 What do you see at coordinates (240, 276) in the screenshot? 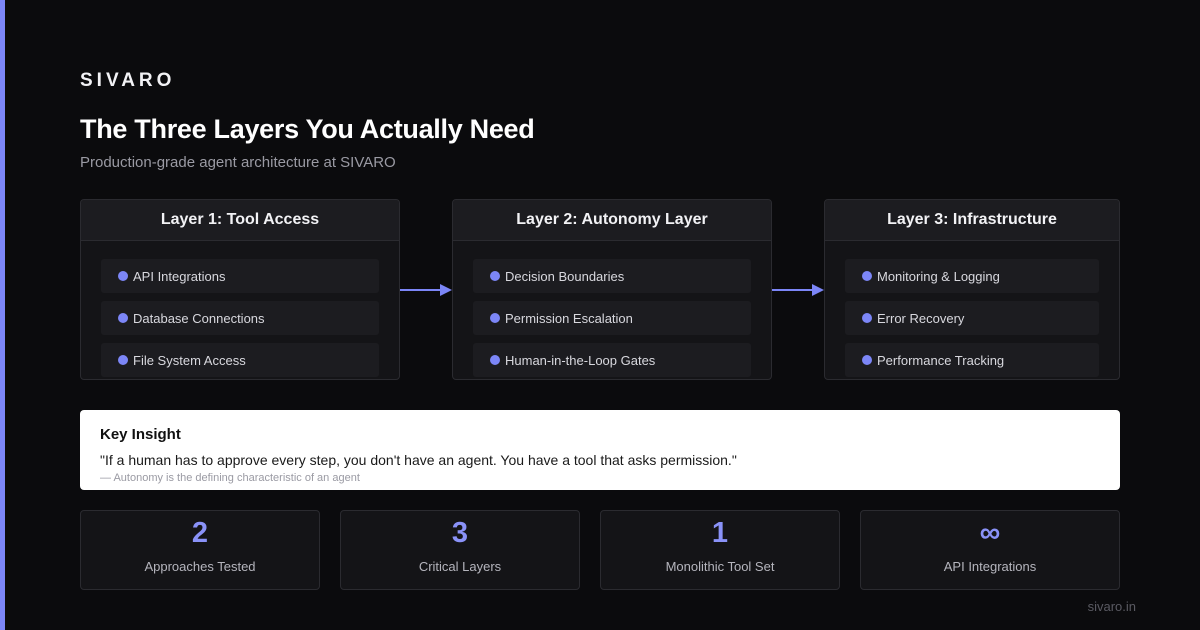
I see `layer-item: API Integrations` at bounding box center [240, 276].